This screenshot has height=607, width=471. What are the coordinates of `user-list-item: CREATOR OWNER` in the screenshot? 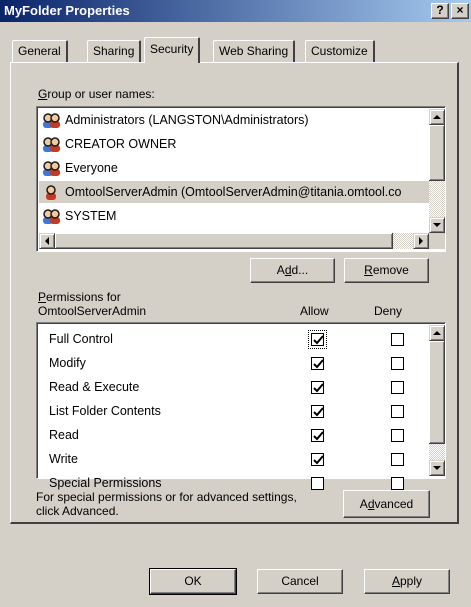 It's located at (234, 144).